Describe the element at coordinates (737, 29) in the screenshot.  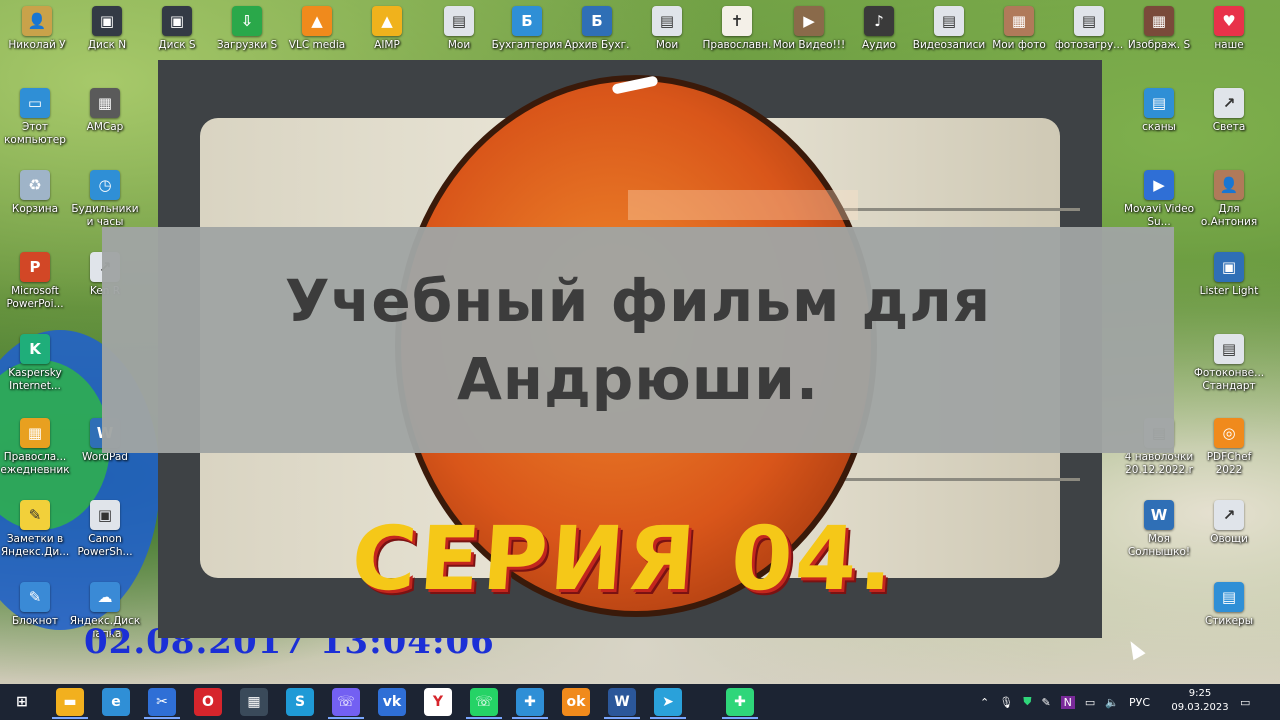
I see `desktop-shortcut: ✝ Православн.` at that location.